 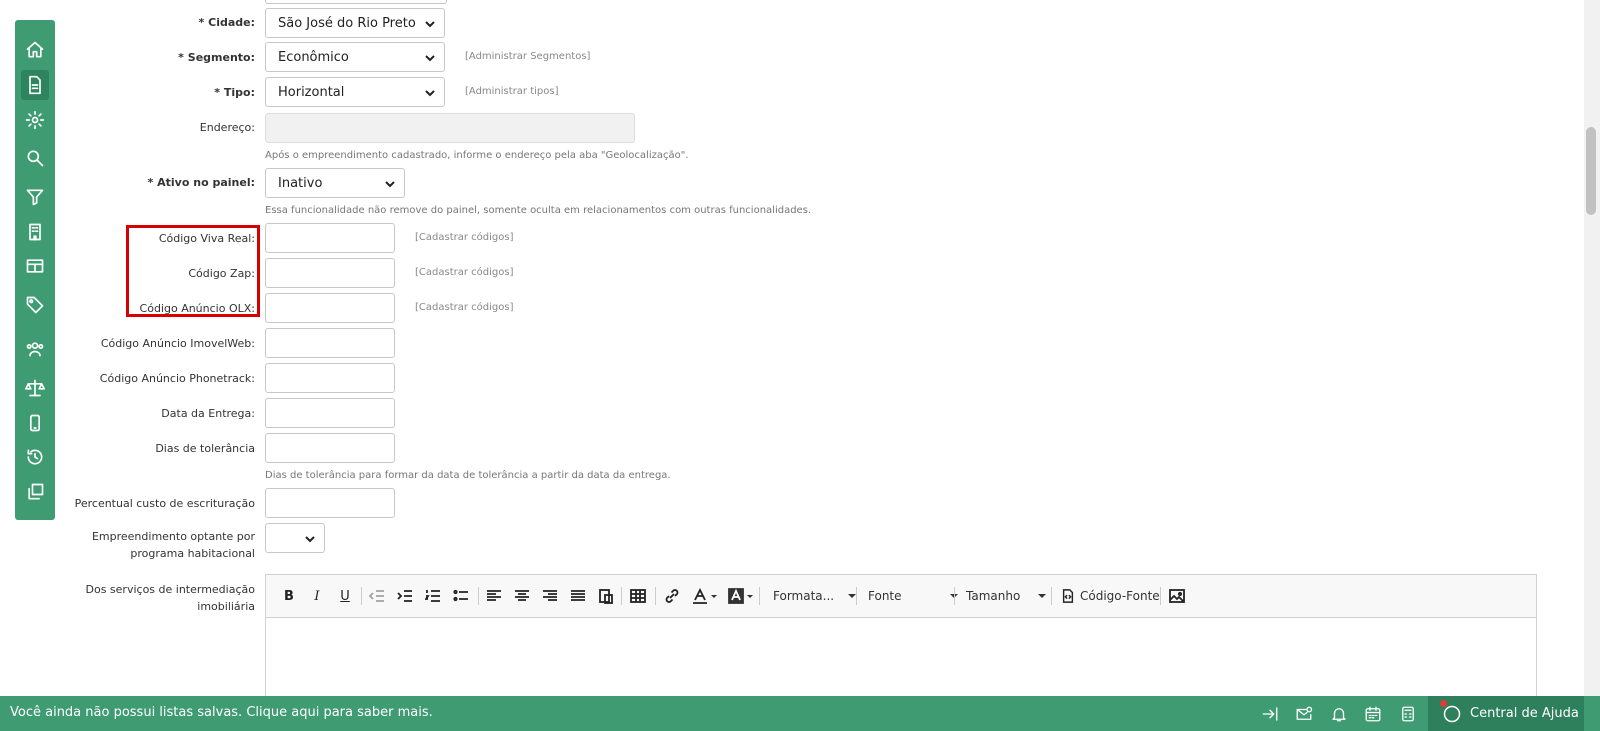 What do you see at coordinates (310, 539) in the screenshot?
I see `chevron-down-icon` at bounding box center [310, 539].